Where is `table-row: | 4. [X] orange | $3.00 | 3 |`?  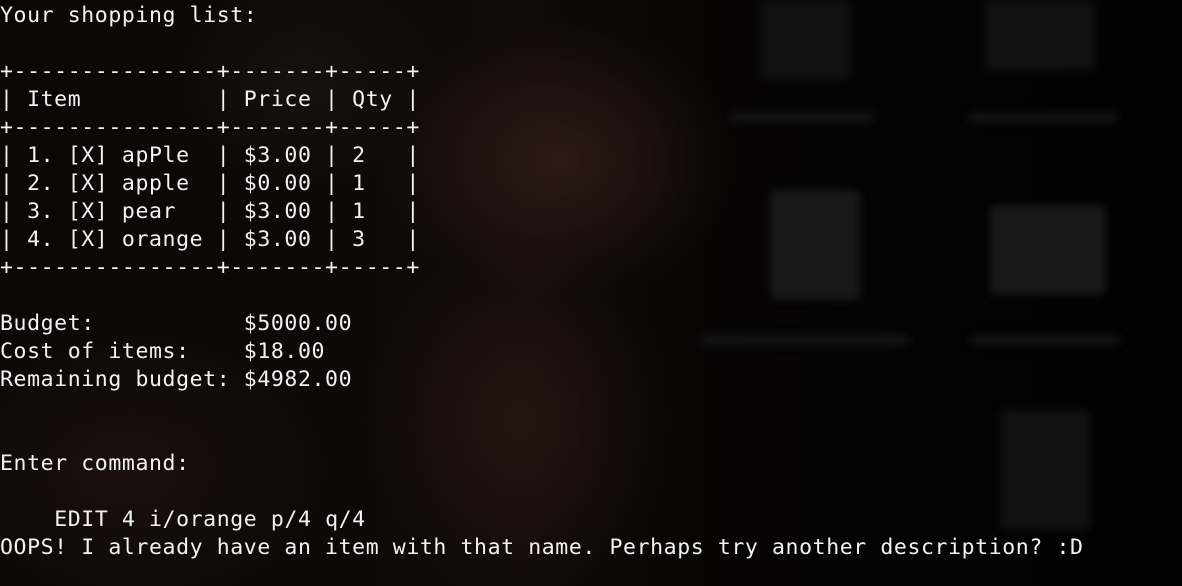 table-row: | 4. [X] orange | $3.00 | 3 | is located at coordinates (210, 239).